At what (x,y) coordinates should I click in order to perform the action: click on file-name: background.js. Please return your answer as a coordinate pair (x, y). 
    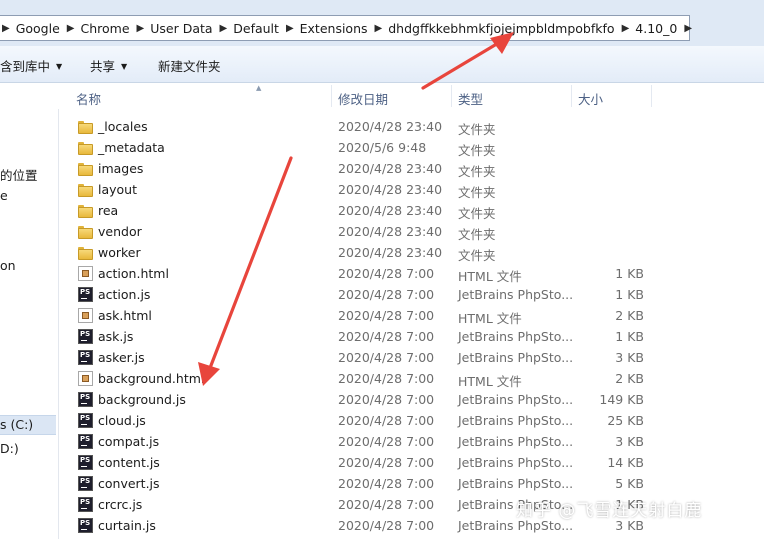
    Looking at the image, I should click on (142, 399).